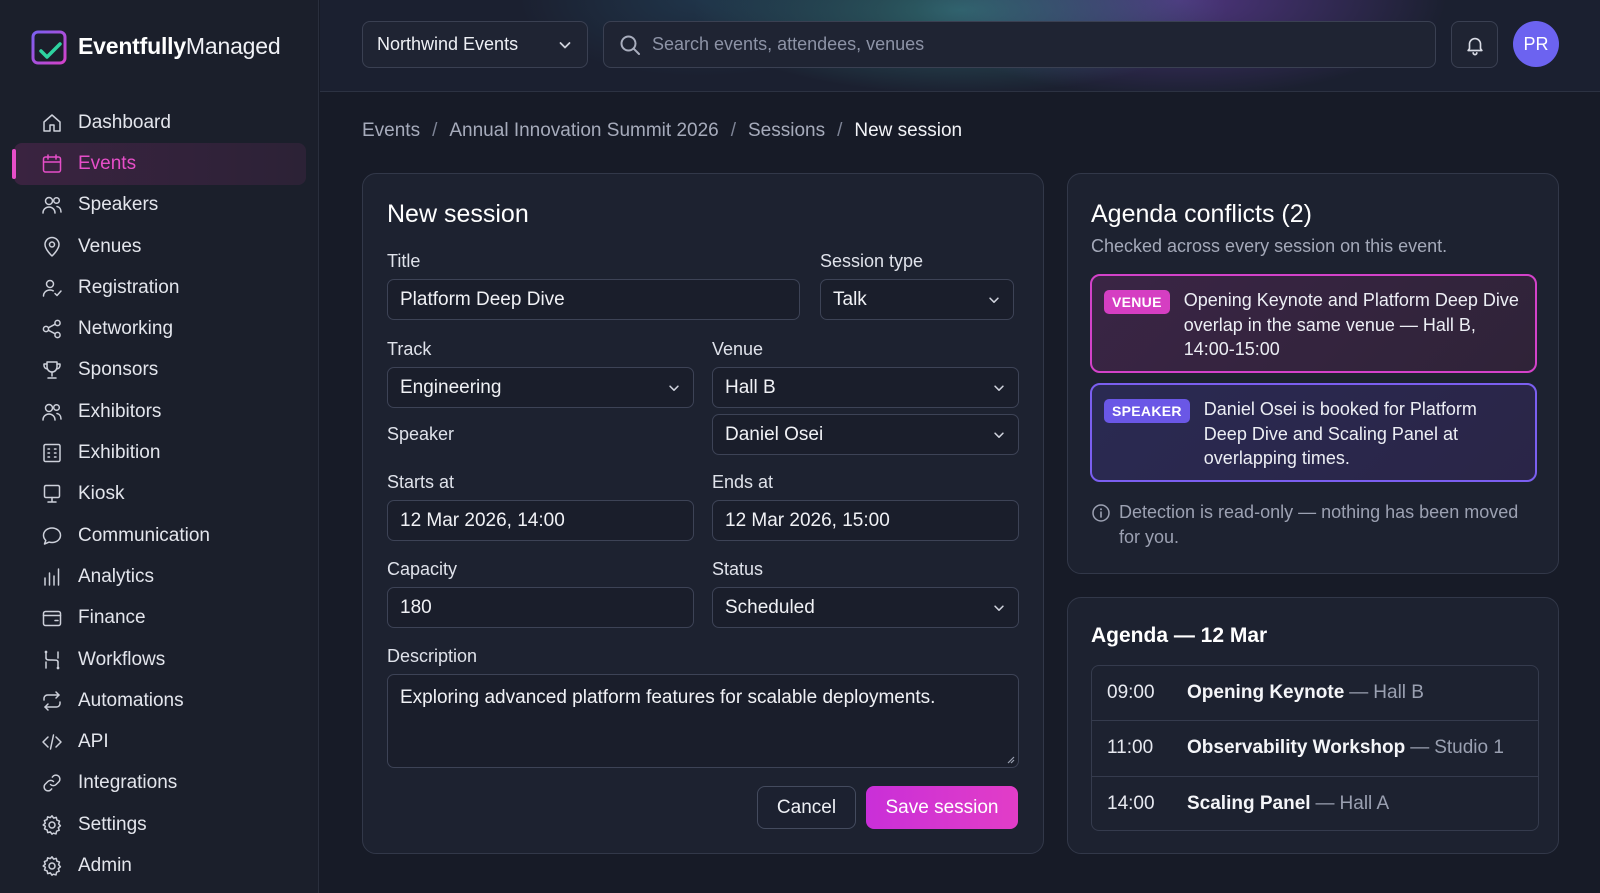 The image size is (1600, 893). Describe the element at coordinates (422, 569) in the screenshot. I see `capacity-label: Capacity` at that location.